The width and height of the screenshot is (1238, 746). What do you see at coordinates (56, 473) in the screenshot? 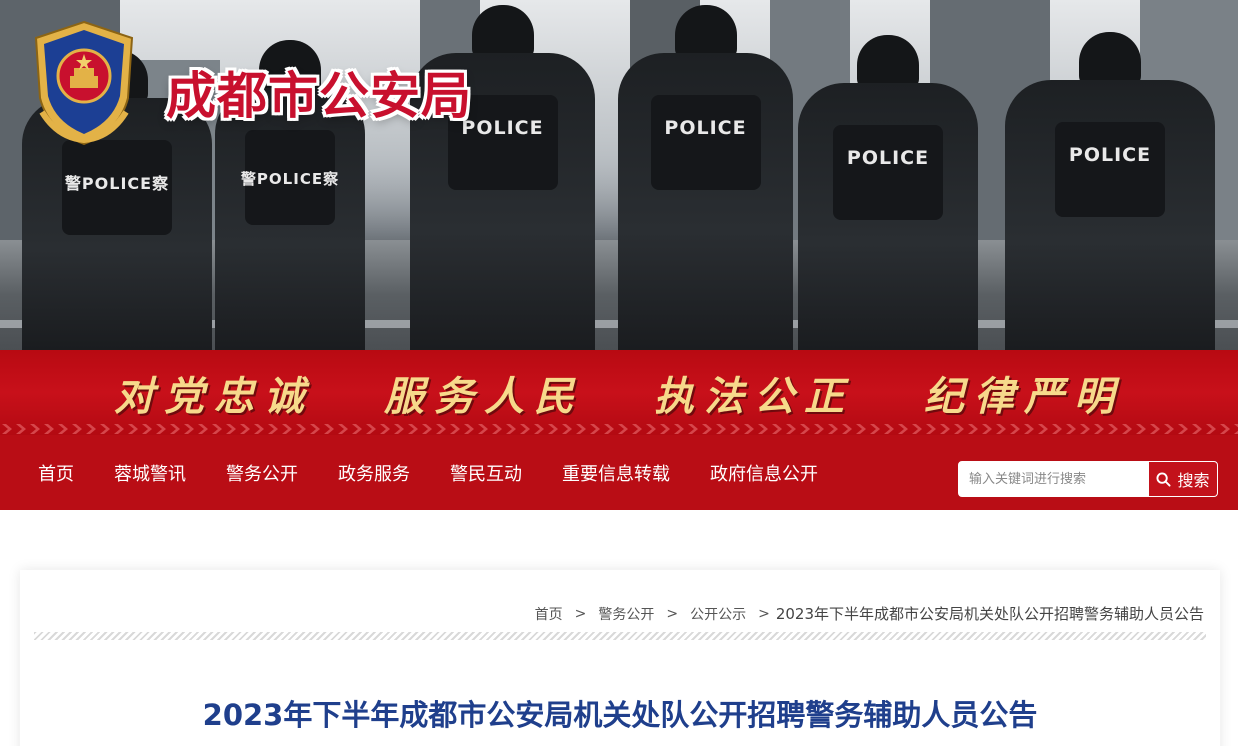
I see `nav-item-home: 首页` at bounding box center [56, 473].